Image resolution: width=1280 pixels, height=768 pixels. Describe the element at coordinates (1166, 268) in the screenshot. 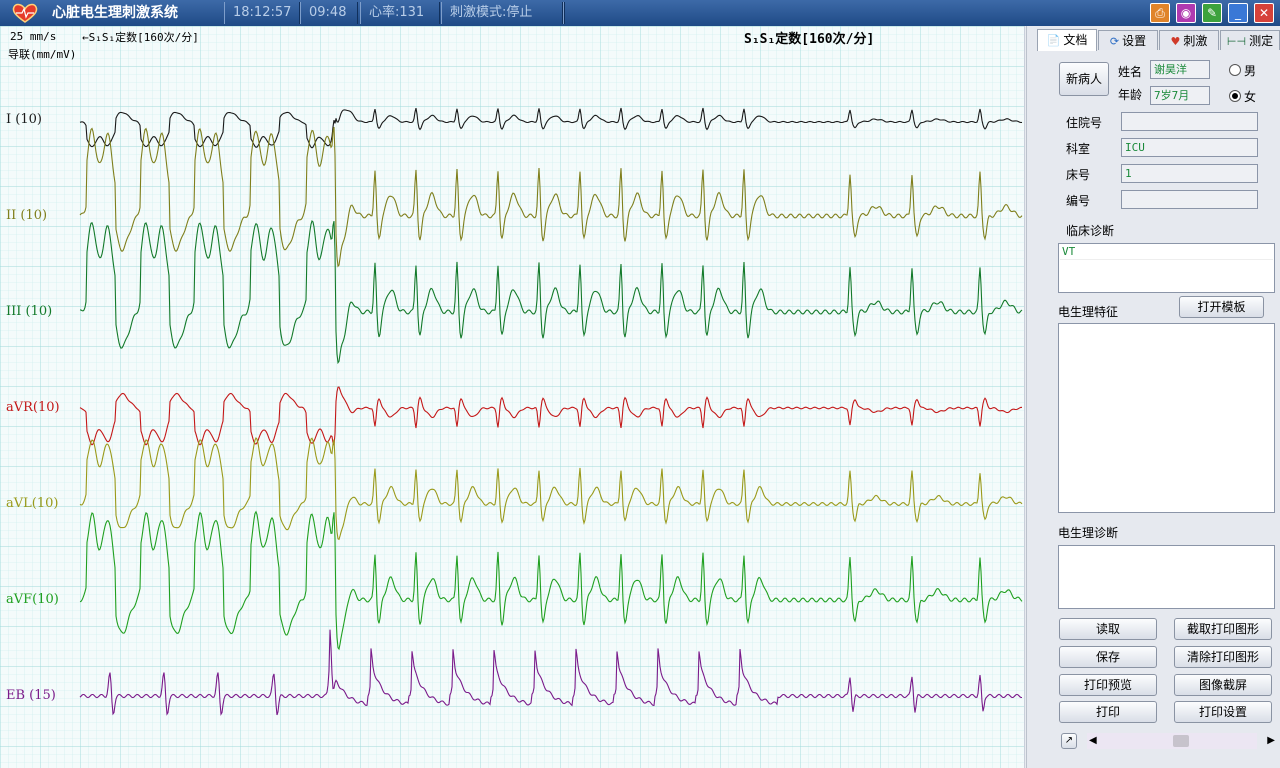

I see `clinical-dx-textarea: VT` at that location.